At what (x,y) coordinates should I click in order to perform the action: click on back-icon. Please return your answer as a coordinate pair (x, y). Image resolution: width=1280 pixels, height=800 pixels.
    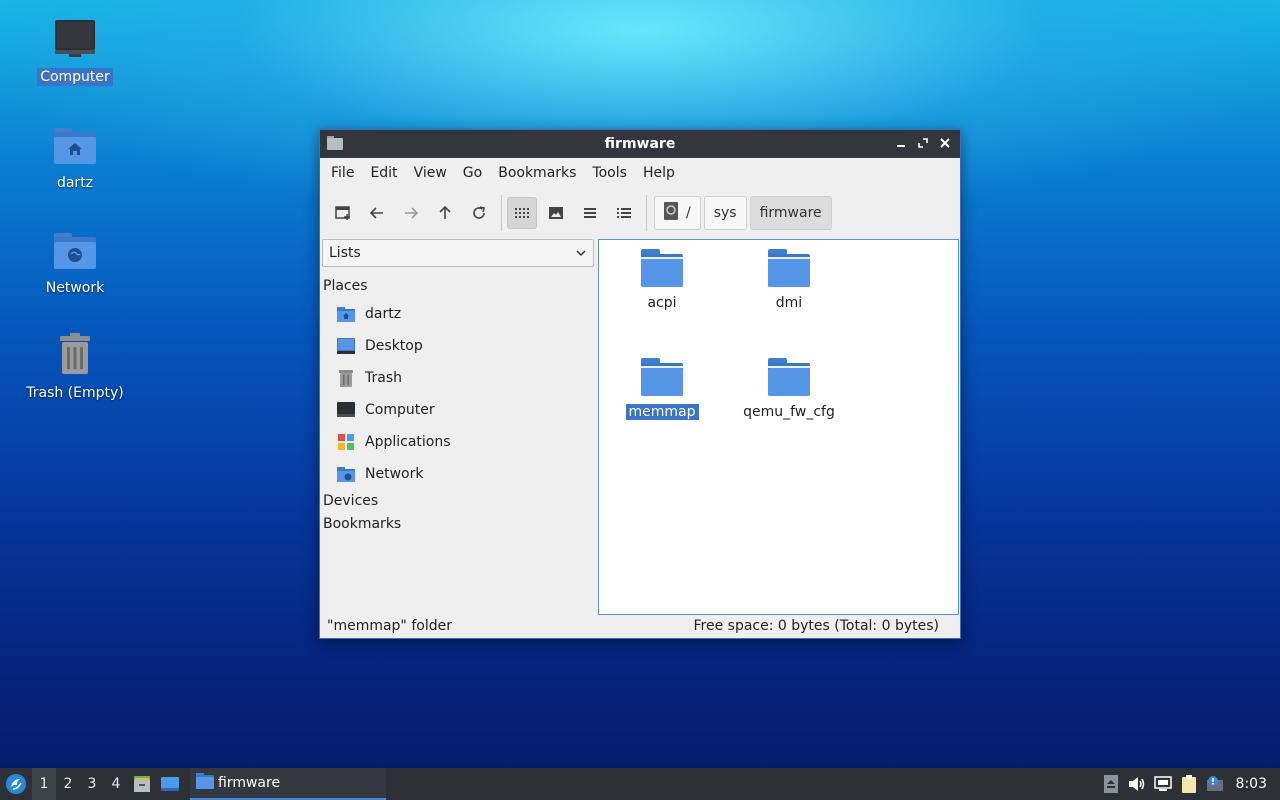
    Looking at the image, I should click on (376, 213).